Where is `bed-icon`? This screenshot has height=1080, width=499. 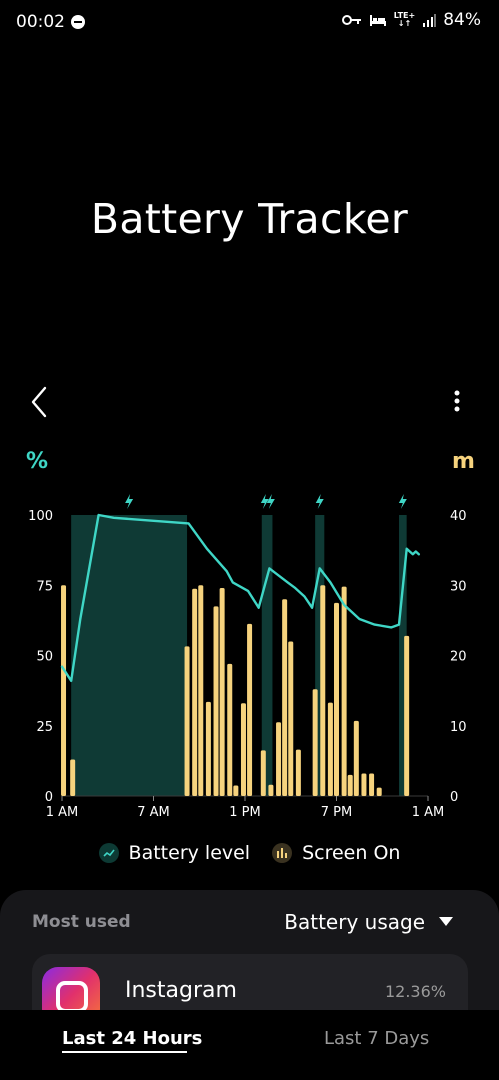 bed-icon is located at coordinates (377, 20).